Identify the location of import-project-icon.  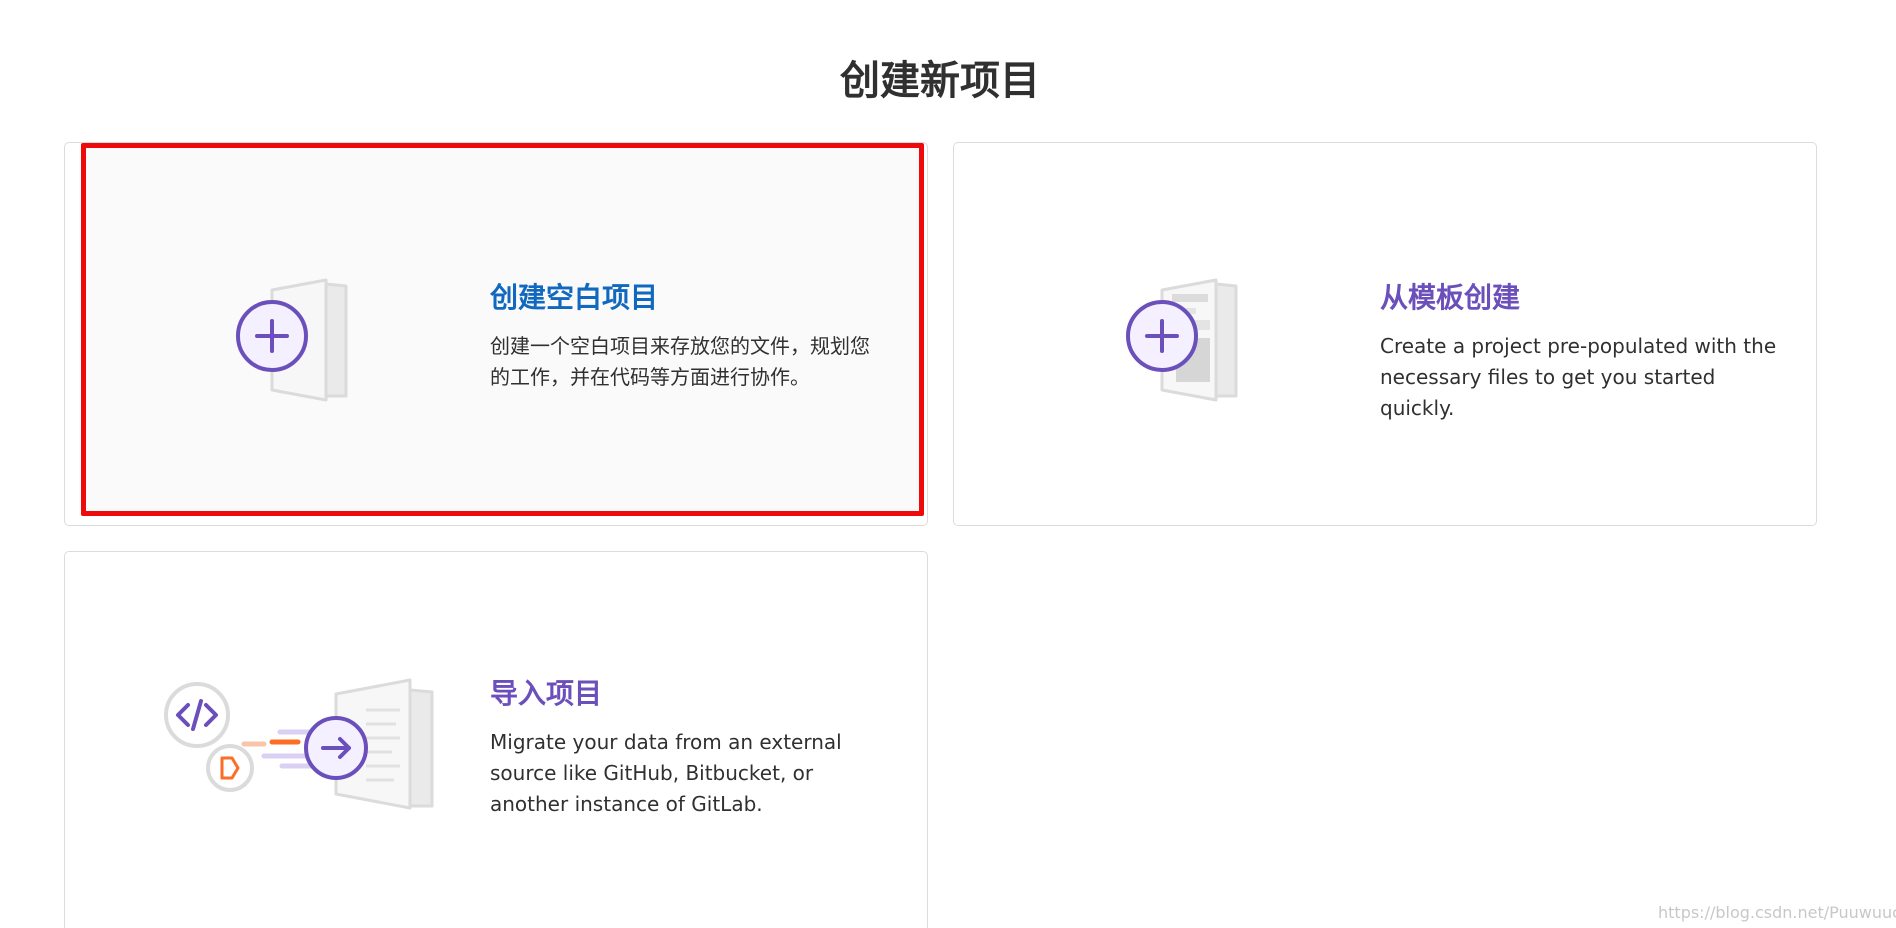
(299, 744).